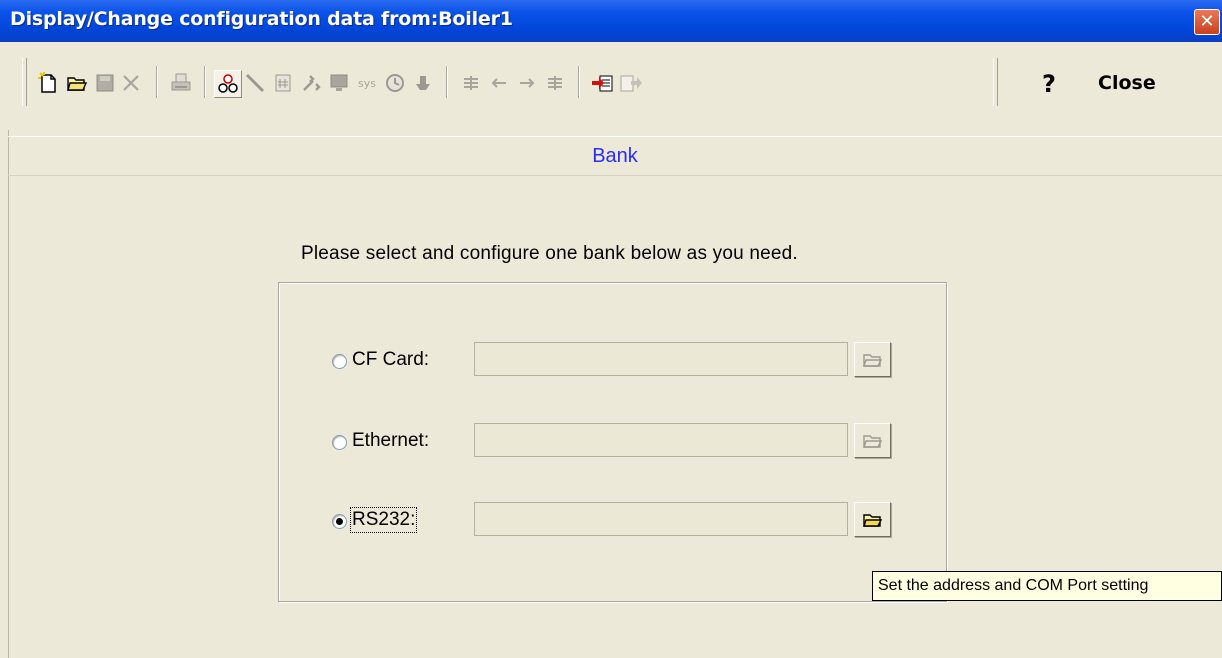 This screenshot has height=658, width=1222. What do you see at coordinates (1047, 586) in the screenshot?
I see `tooltip: Set the address and COM Port setting` at bounding box center [1047, 586].